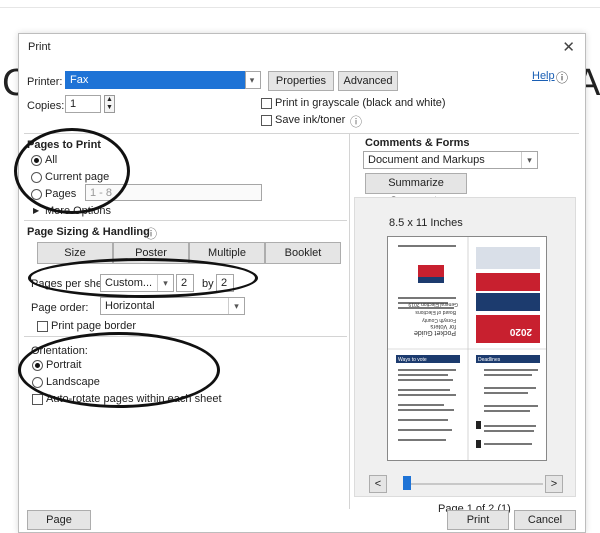  Describe the element at coordinates (554, 484) in the screenshot. I see `next-page-button: >` at that location.